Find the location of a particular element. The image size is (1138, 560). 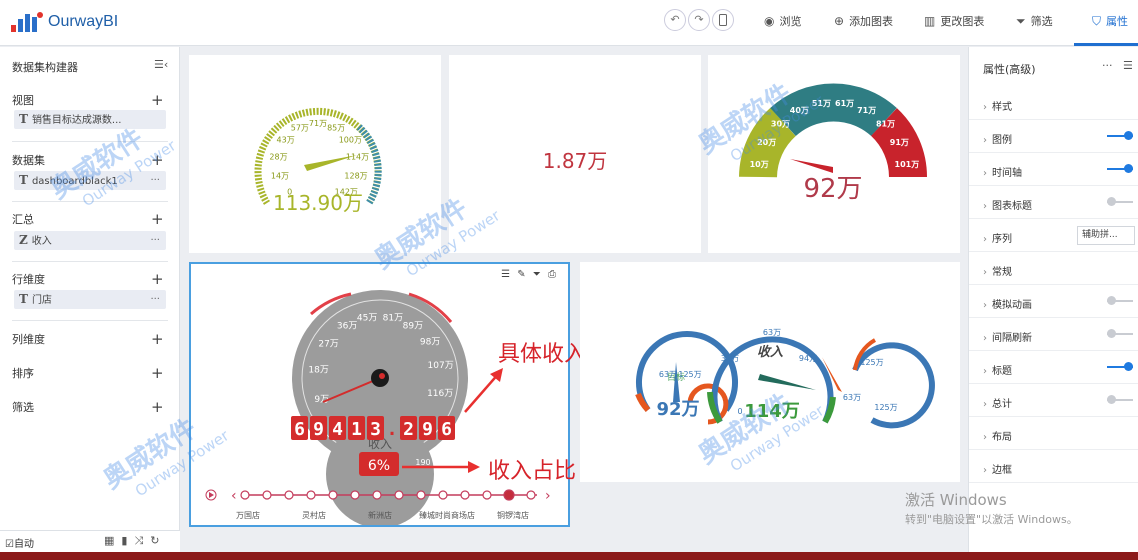

property-row: 常规 is located at coordinates (1053, 268).